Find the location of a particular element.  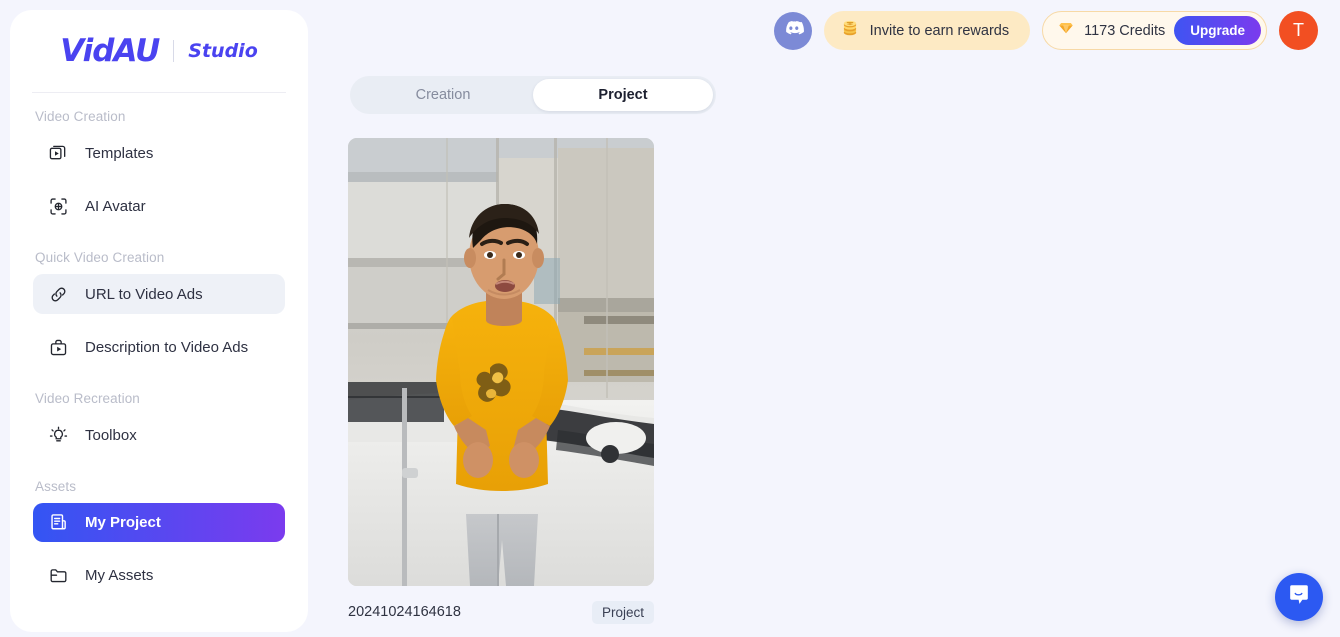

sidebar-item-my-assets: My Assets is located at coordinates (159, 575).